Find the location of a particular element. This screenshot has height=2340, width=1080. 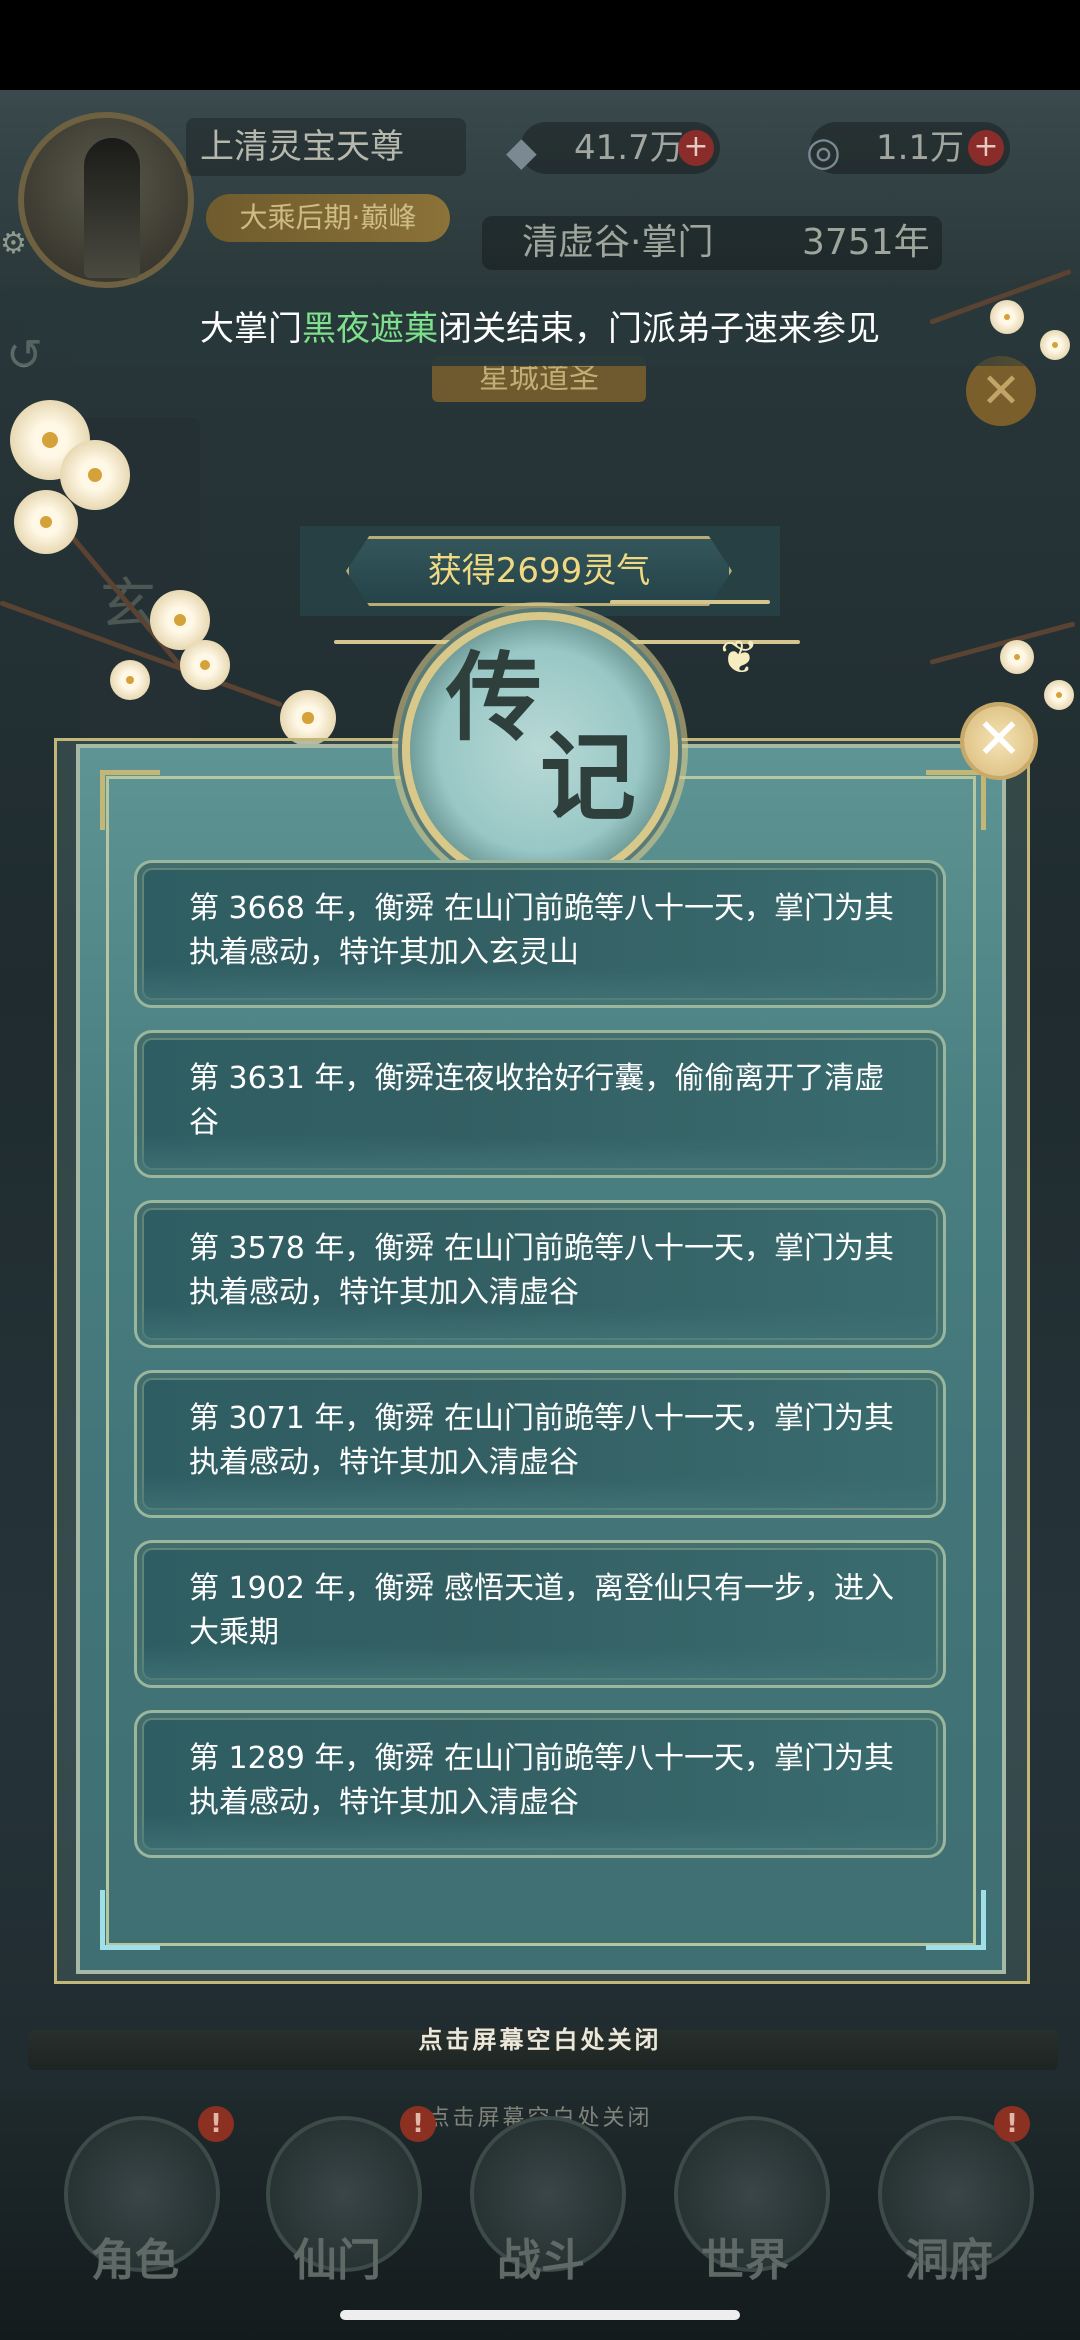

entry-text: 第 1289 年，衡舜 在山门前跪等八十一天，掌门为其执着感动，特许其加入清虚谷 is located at coordinates (541, 1780).